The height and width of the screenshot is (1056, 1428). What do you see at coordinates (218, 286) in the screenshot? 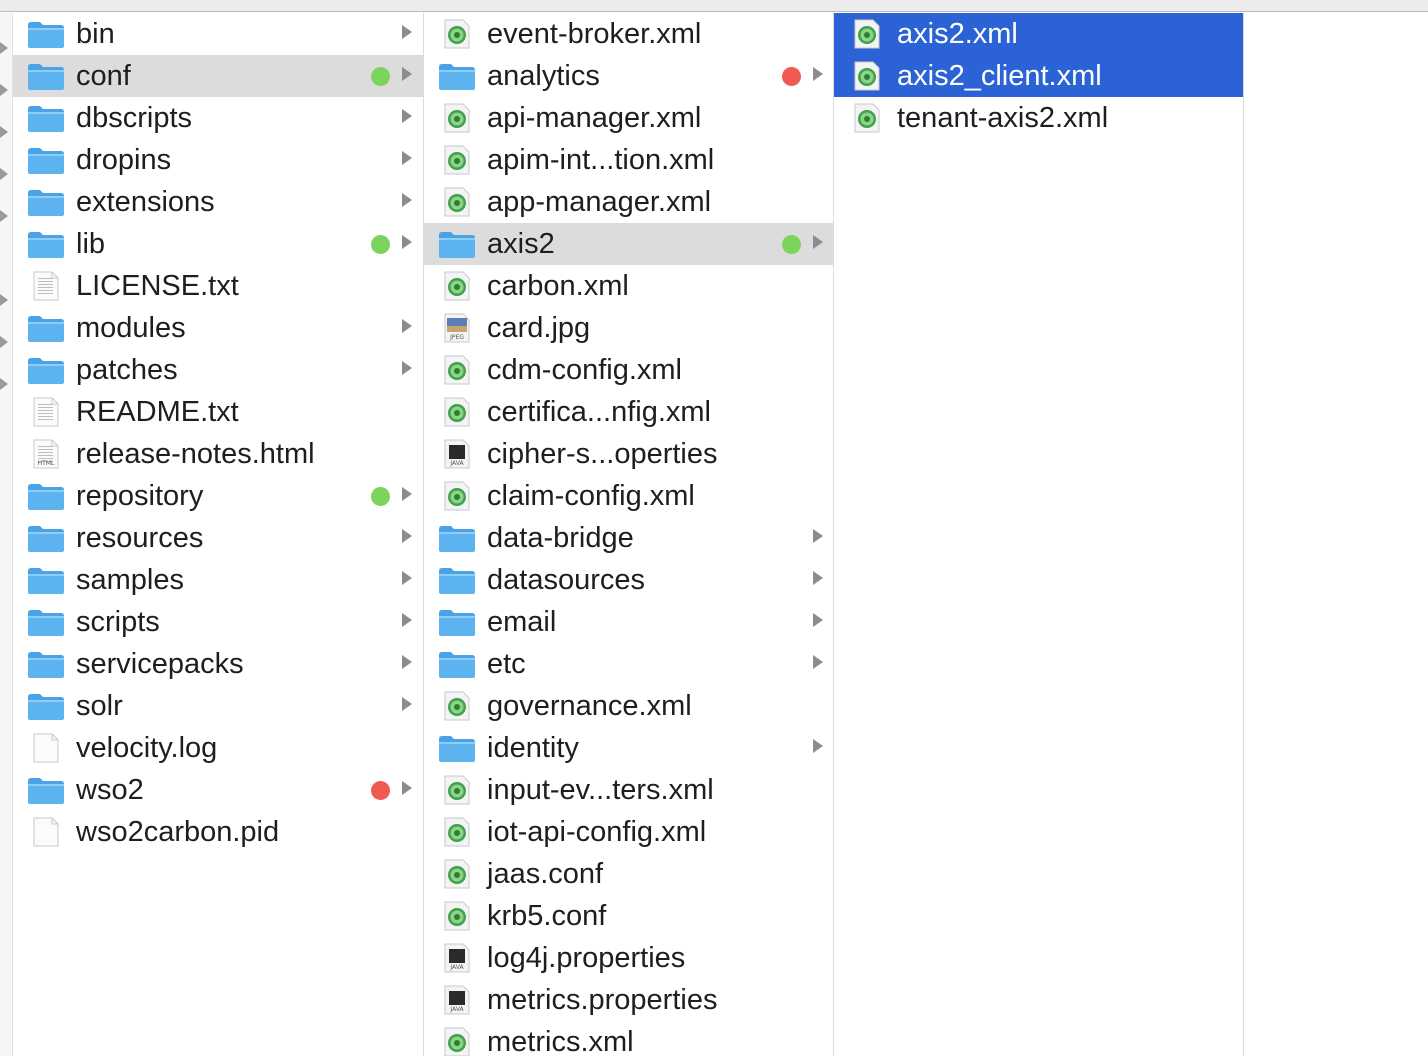
I see `file-row: LICENSE.txt` at bounding box center [218, 286].